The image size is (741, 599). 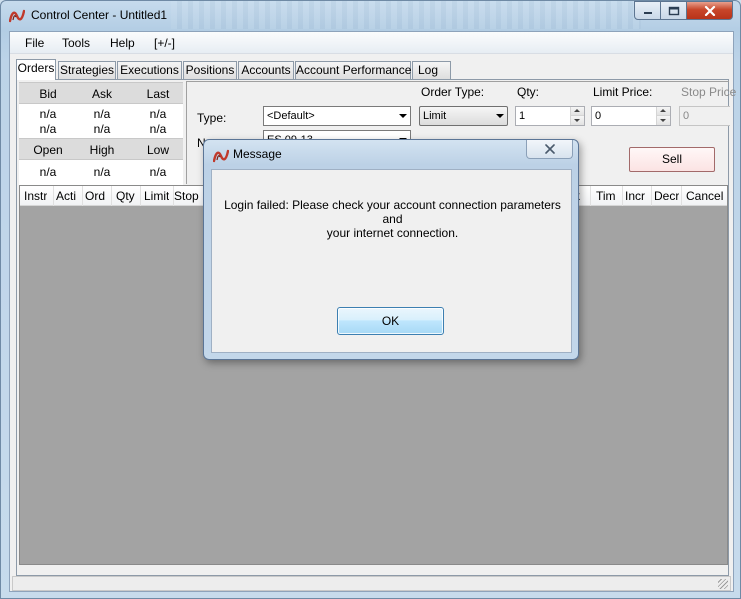 What do you see at coordinates (672, 159) in the screenshot?
I see `sell-button: Sell` at bounding box center [672, 159].